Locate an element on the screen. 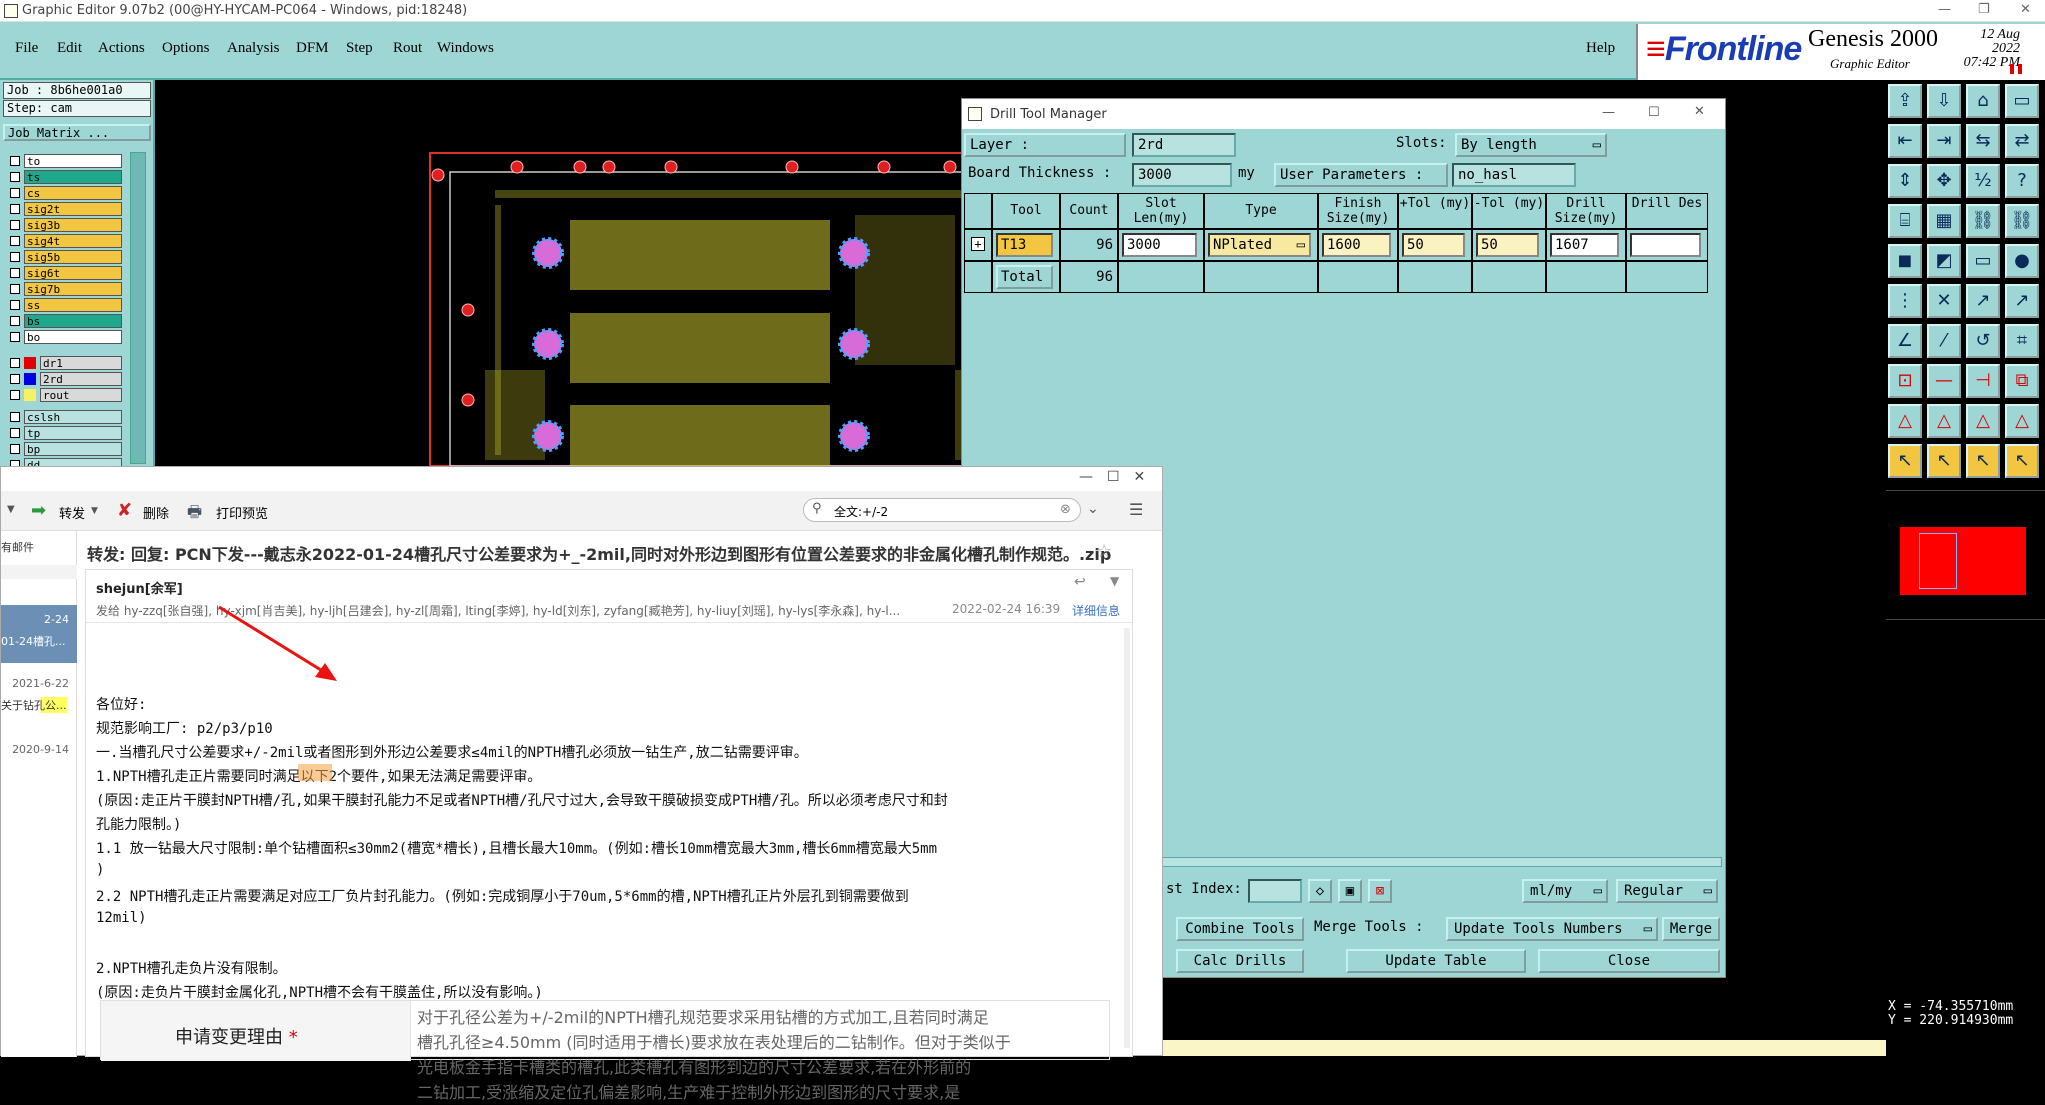 The width and height of the screenshot is (2045, 1105). mail-detail-link: 详细信息 is located at coordinates (1096, 610).